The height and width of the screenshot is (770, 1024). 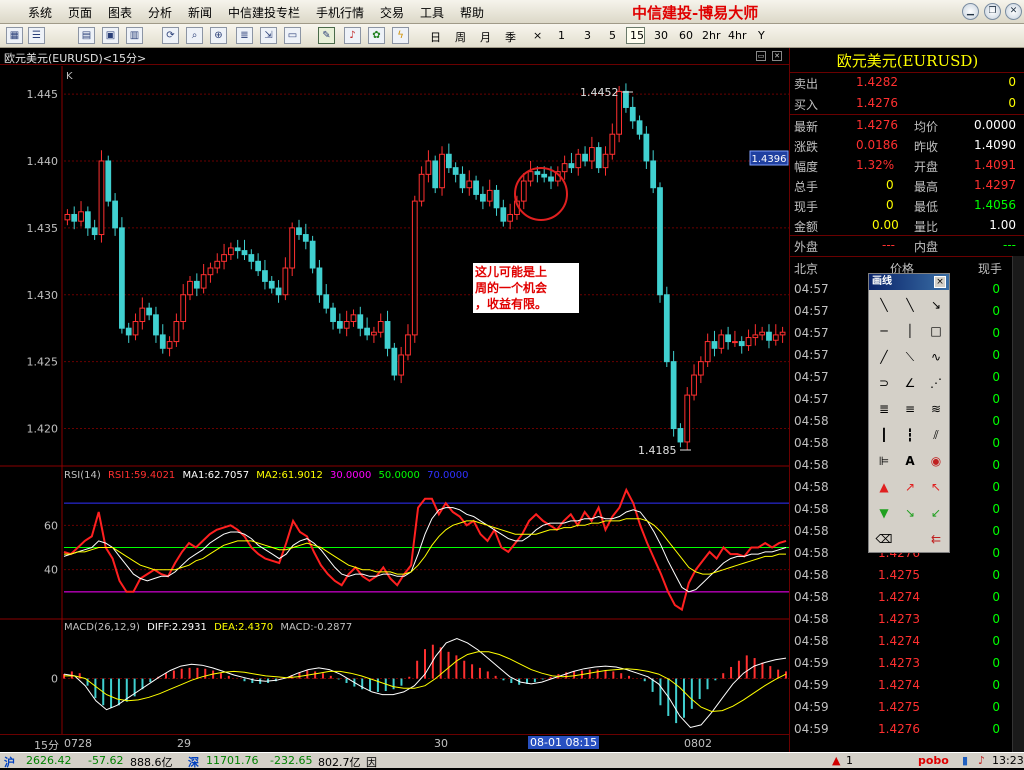 I want to click on menu-citic-column: 中信建投专栏, so click(x=264, y=12).